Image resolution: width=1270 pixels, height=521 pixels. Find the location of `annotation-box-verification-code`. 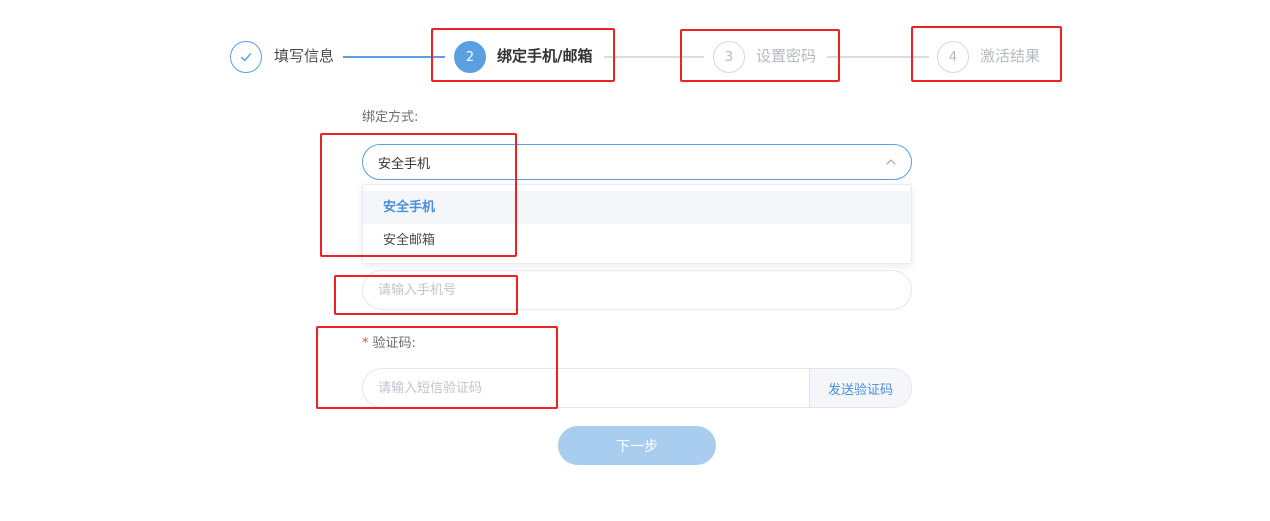

annotation-box-verification-code is located at coordinates (437, 367).